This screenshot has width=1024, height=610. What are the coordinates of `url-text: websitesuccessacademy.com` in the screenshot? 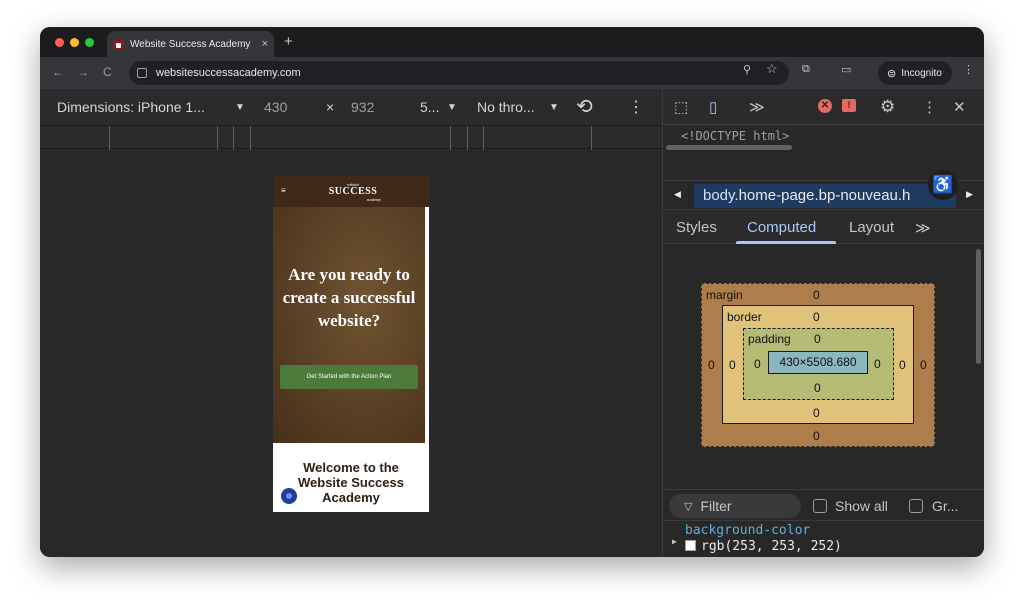 It's located at (228, 73).